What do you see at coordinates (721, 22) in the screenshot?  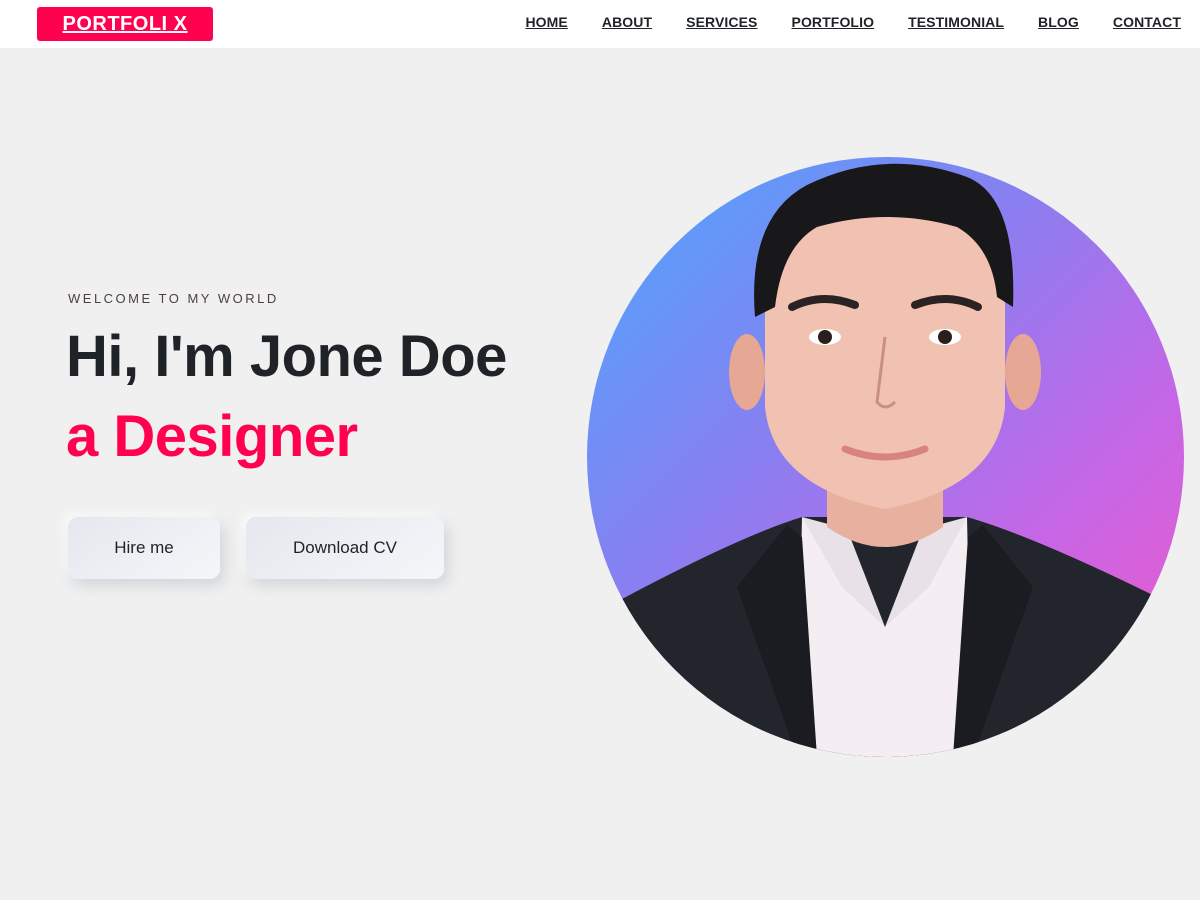 I see `nav-services: SERVICES` at bounding box center [721, 22].